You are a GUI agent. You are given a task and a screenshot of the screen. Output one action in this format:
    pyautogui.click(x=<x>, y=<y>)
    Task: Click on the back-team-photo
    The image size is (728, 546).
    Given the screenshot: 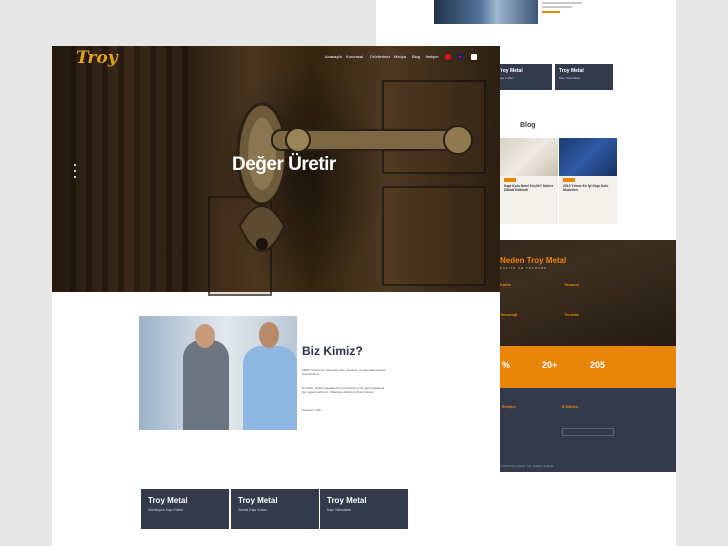 What is the action you would take?
    pyautogui.click(x=486, y=12)
    